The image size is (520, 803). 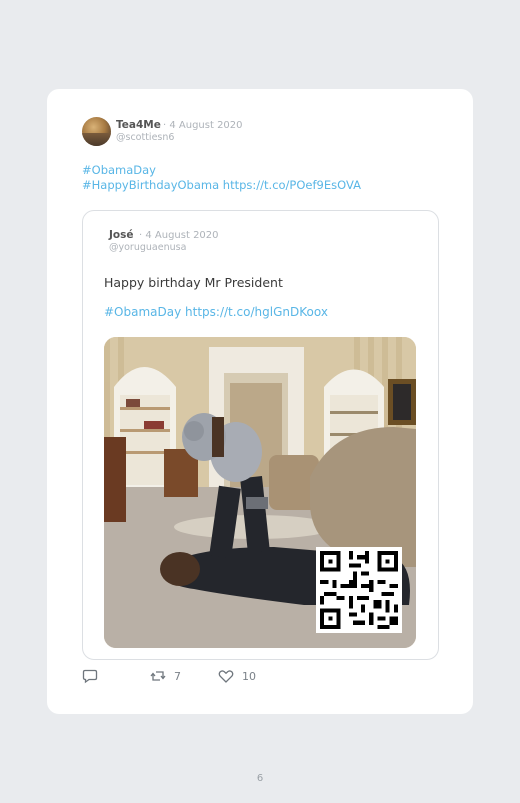 What do you see at coordinates (249, 676) in the screenshot?
I see `like-count: 10` at bounding box center [249, 676].